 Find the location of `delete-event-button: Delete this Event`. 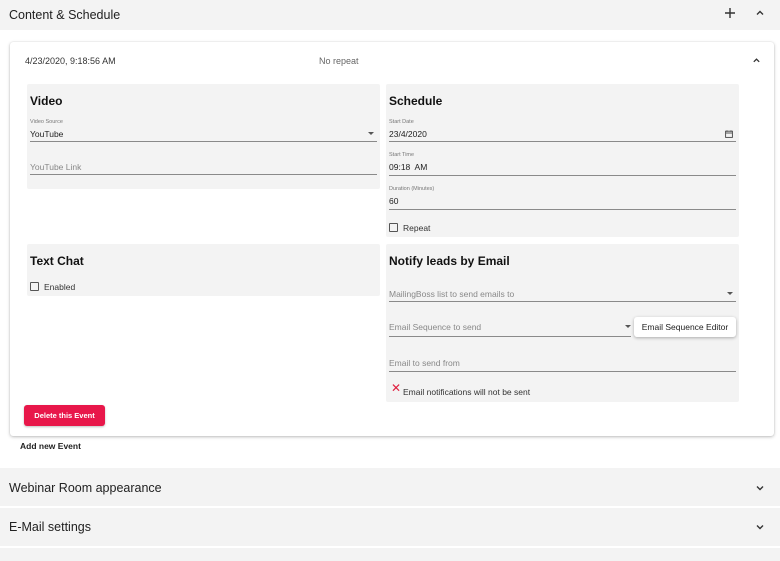

delete-event-button: Delete this Event is located at coordinates (64, 415).